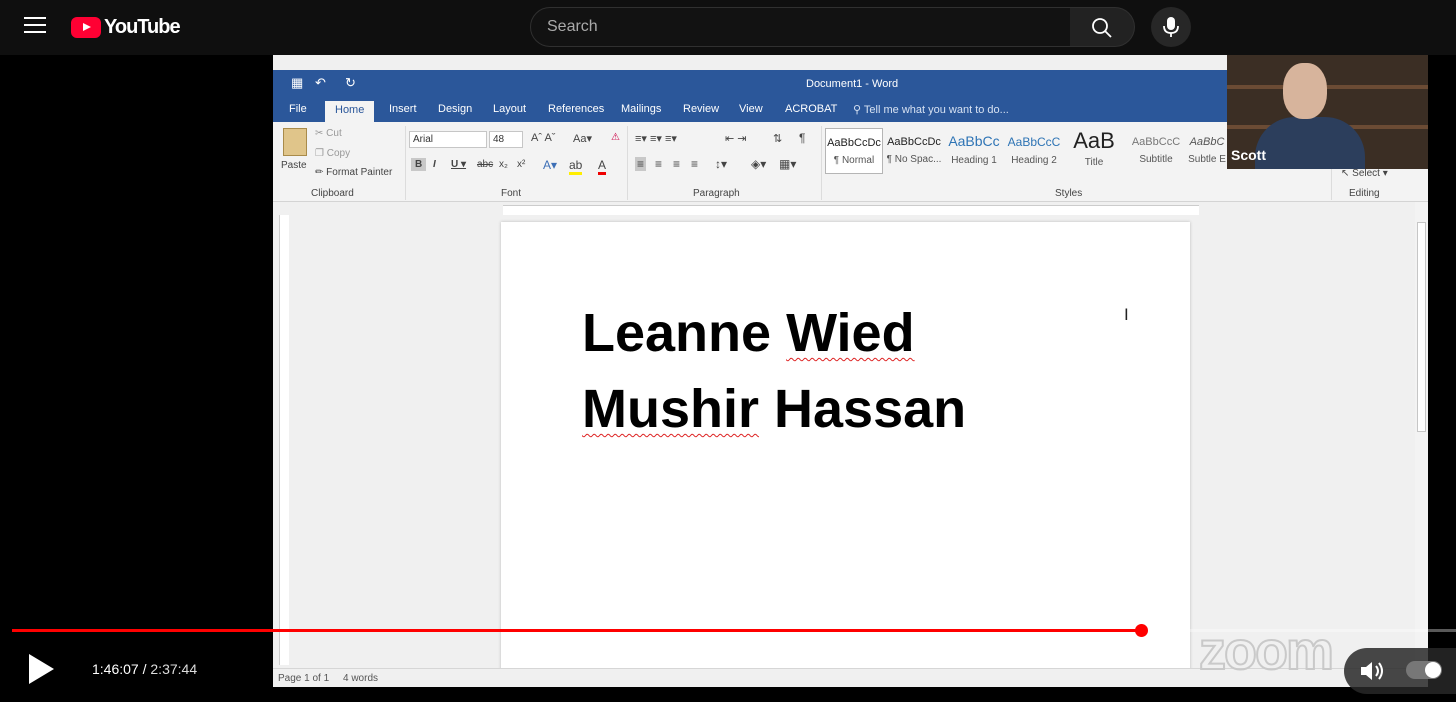 The width and height of the screenshot is (1456, 702). I want to click on clipboard-group-label: Clipboard, so click(332, 193).